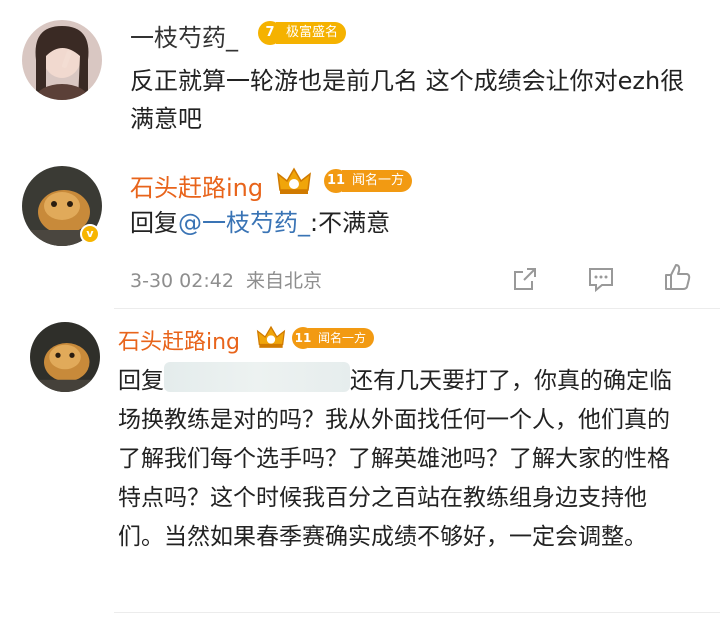 This screenshot has width=720, height=617. What do you see at coordinates (257, 377) in the screenshot?
I see `redacted-mention` at bounding box center [257, 377].